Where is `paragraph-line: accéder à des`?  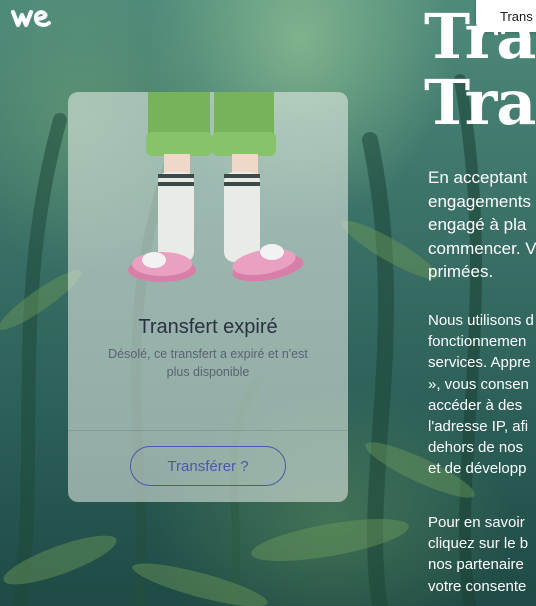 paragraph-line: accéder à des is located at coordinates (475, 405).